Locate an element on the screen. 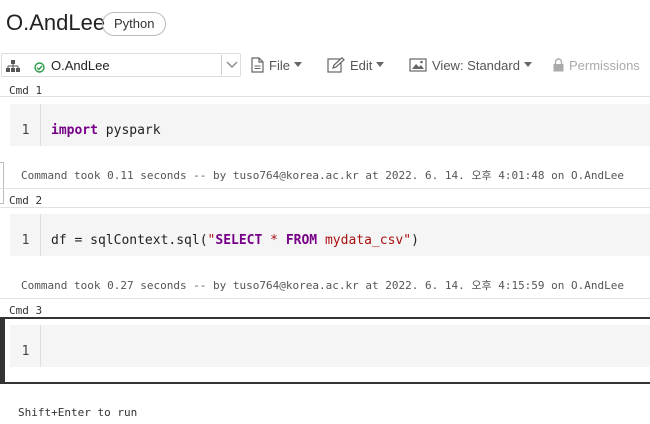  code-sql-keyword: SELECT is located at coordinates (239, 240).